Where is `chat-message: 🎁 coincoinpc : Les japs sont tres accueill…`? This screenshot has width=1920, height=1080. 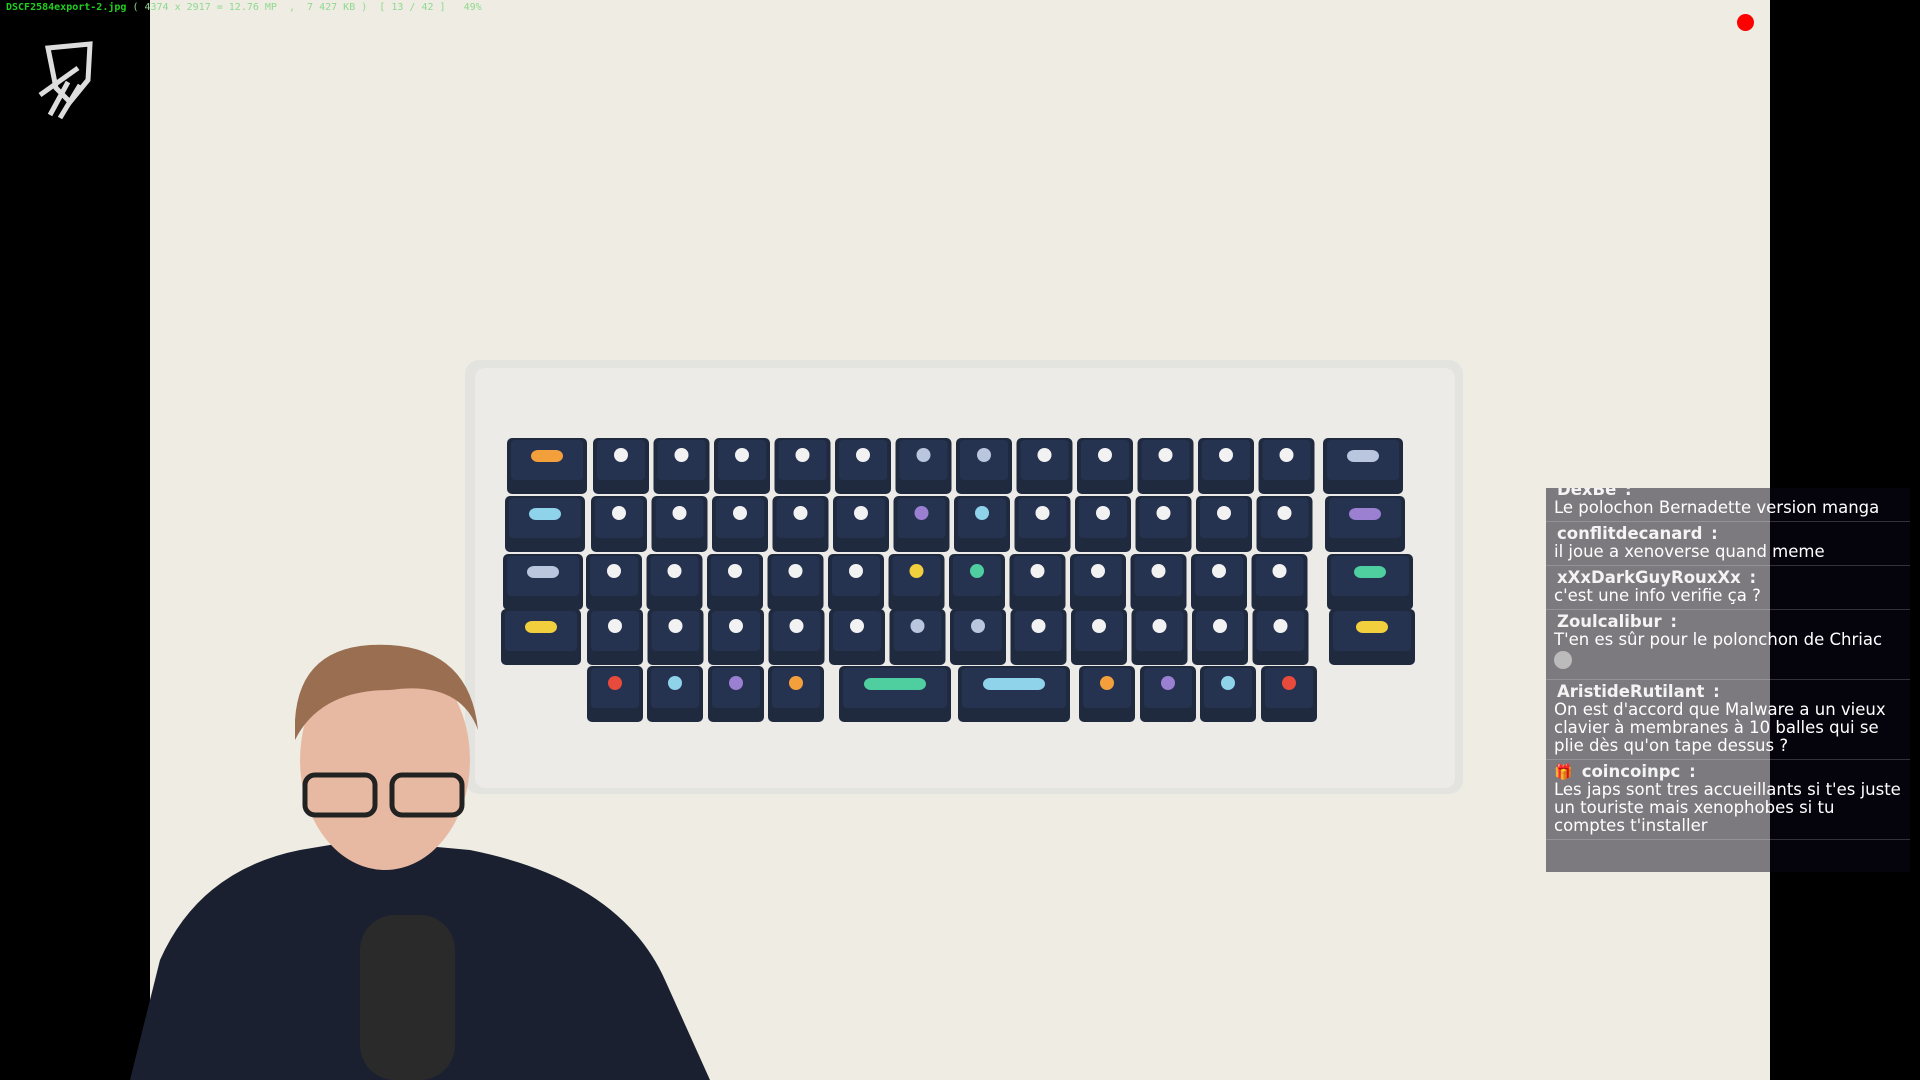 chat-message: 🎁 coincoinpc : Les japs sont tres accueill… is located at coordinates (1728, 800).